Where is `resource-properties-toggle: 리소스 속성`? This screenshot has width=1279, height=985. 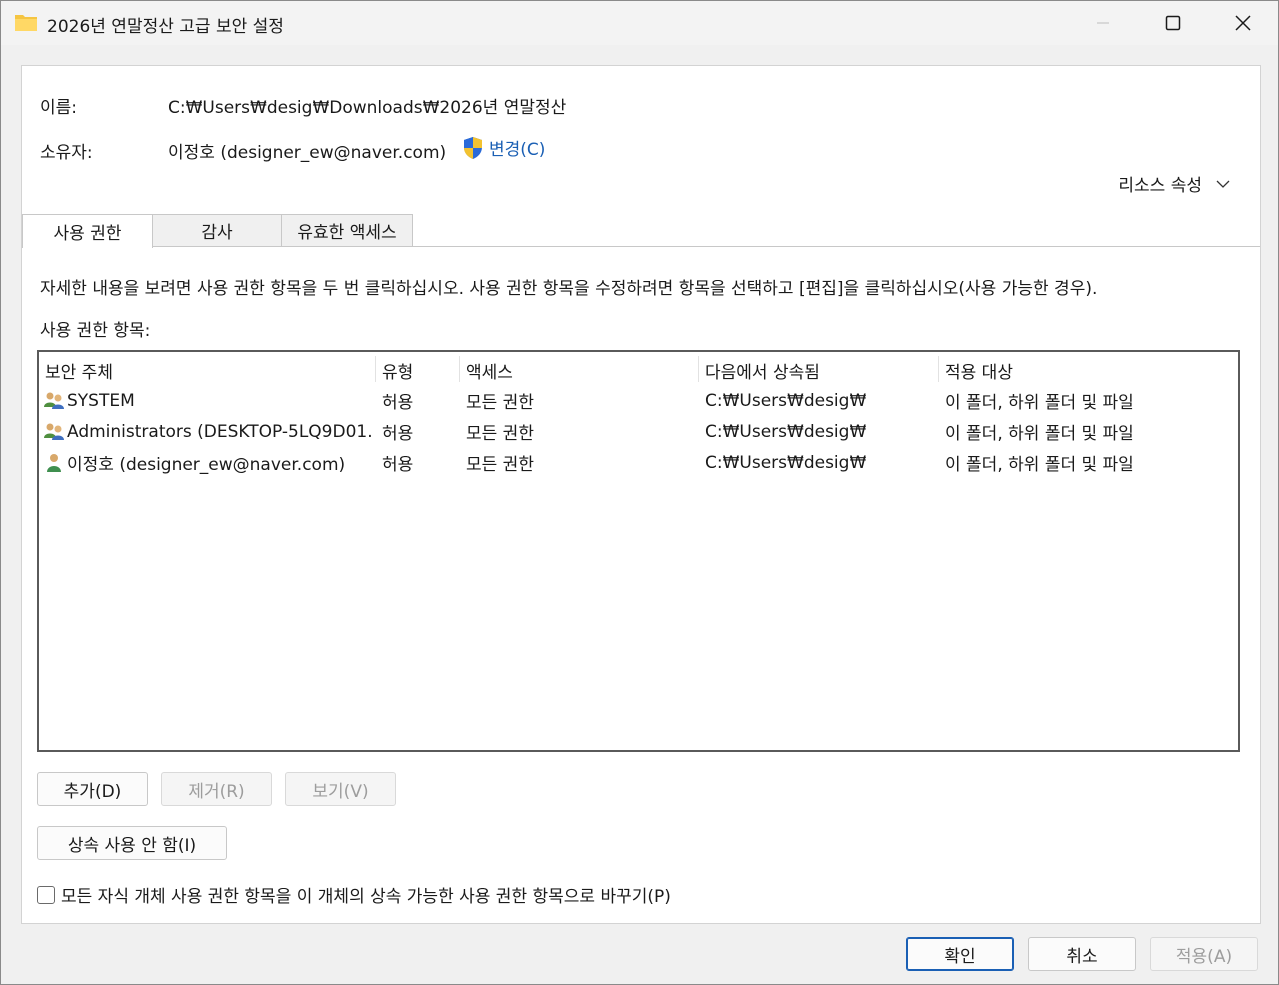
resource-properties-toggle: 리소스 속성 is located at coordinates (1174, 183).